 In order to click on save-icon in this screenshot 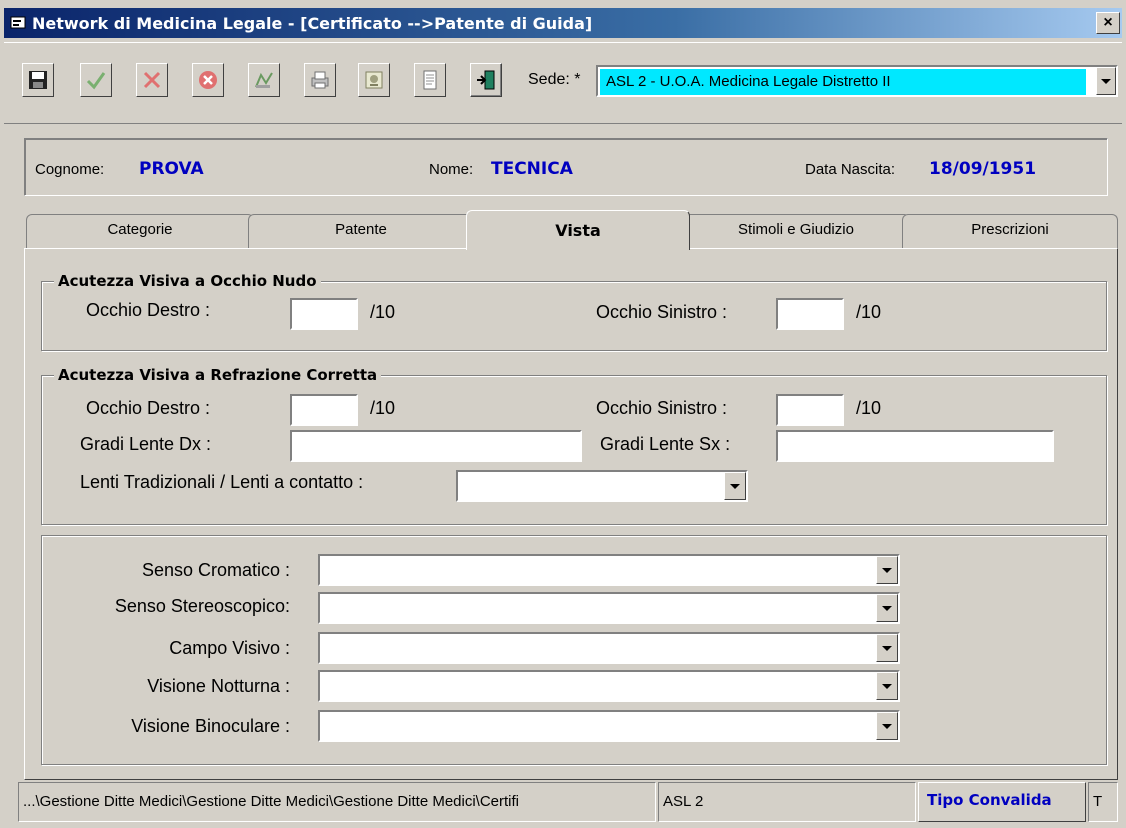, I will do `click(38, 80)`.